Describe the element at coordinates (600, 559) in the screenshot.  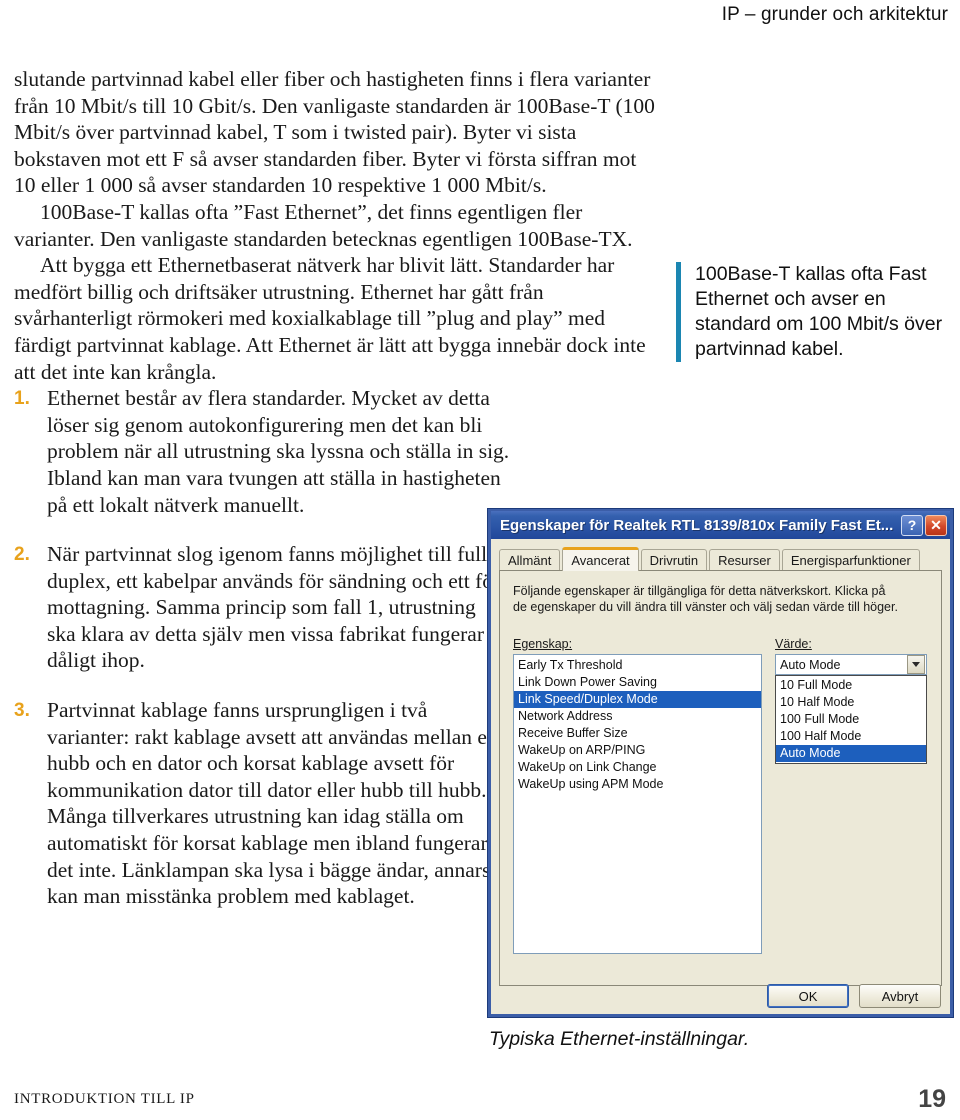
I see `tab-avancerat: Avancerat` at that location.